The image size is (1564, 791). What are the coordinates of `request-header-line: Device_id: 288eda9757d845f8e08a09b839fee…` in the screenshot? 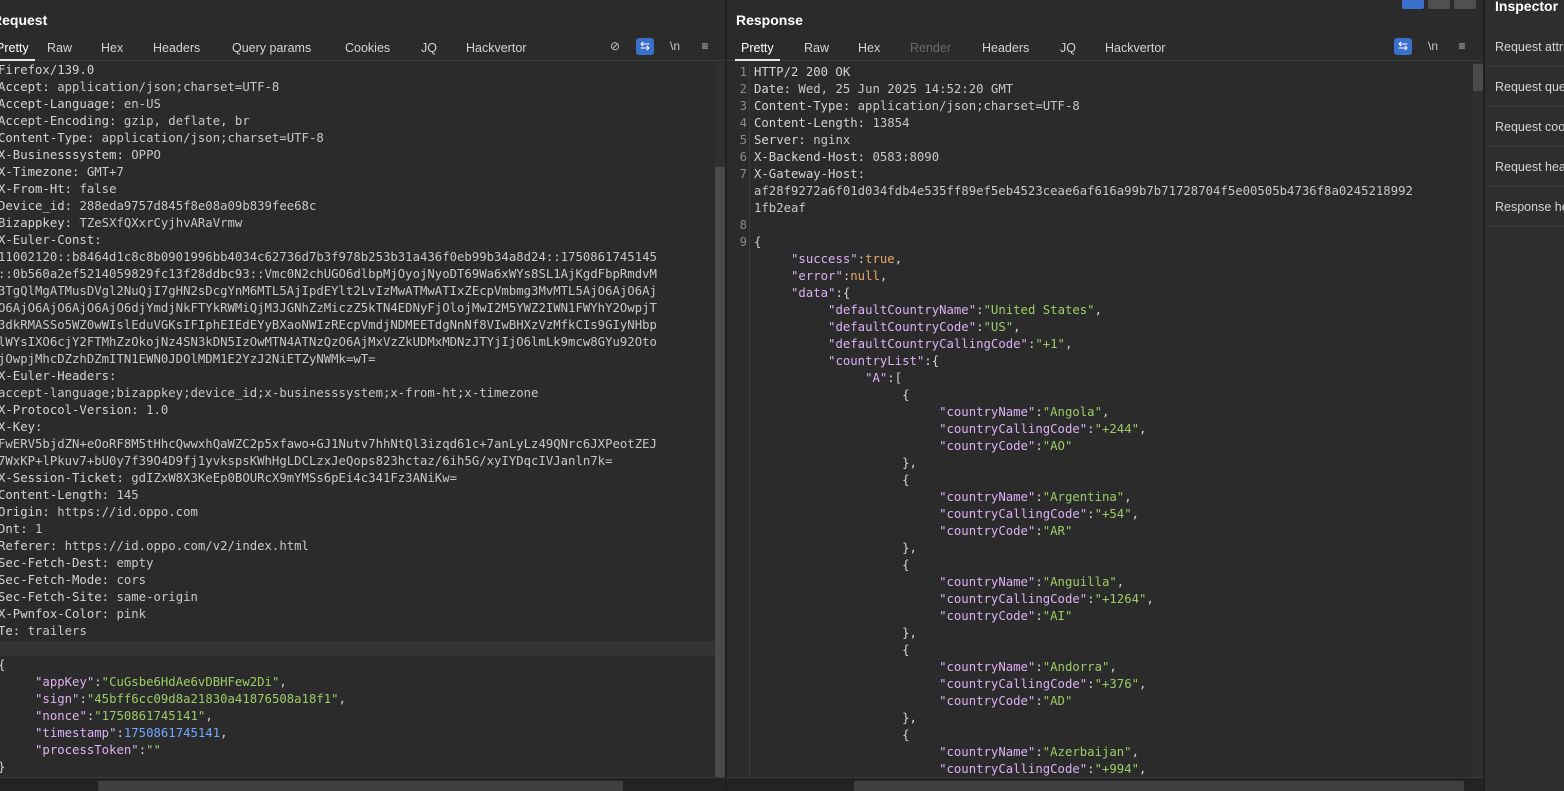 It's located at (158, 206).